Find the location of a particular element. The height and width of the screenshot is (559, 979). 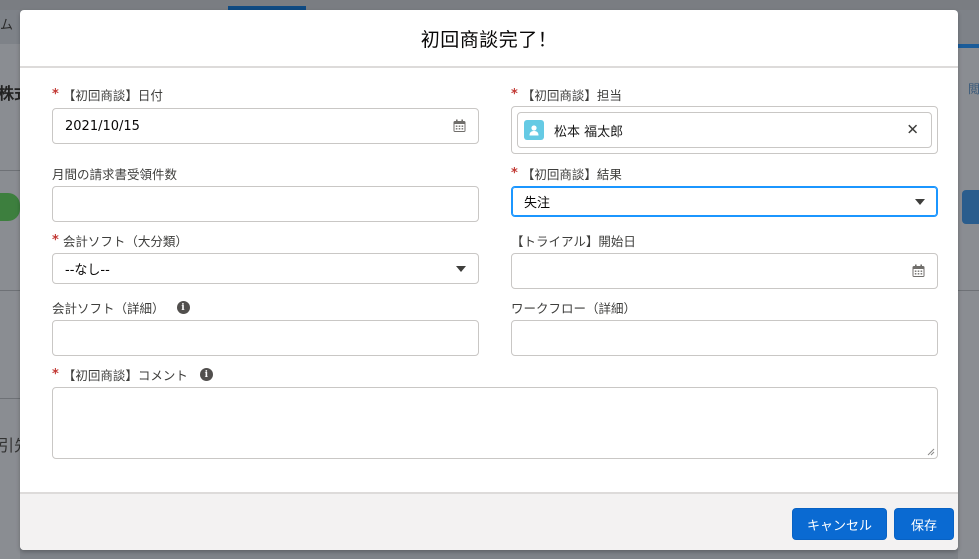

first-meeting-date-input: 2021/10/15 is located at coordinates (265, 126).